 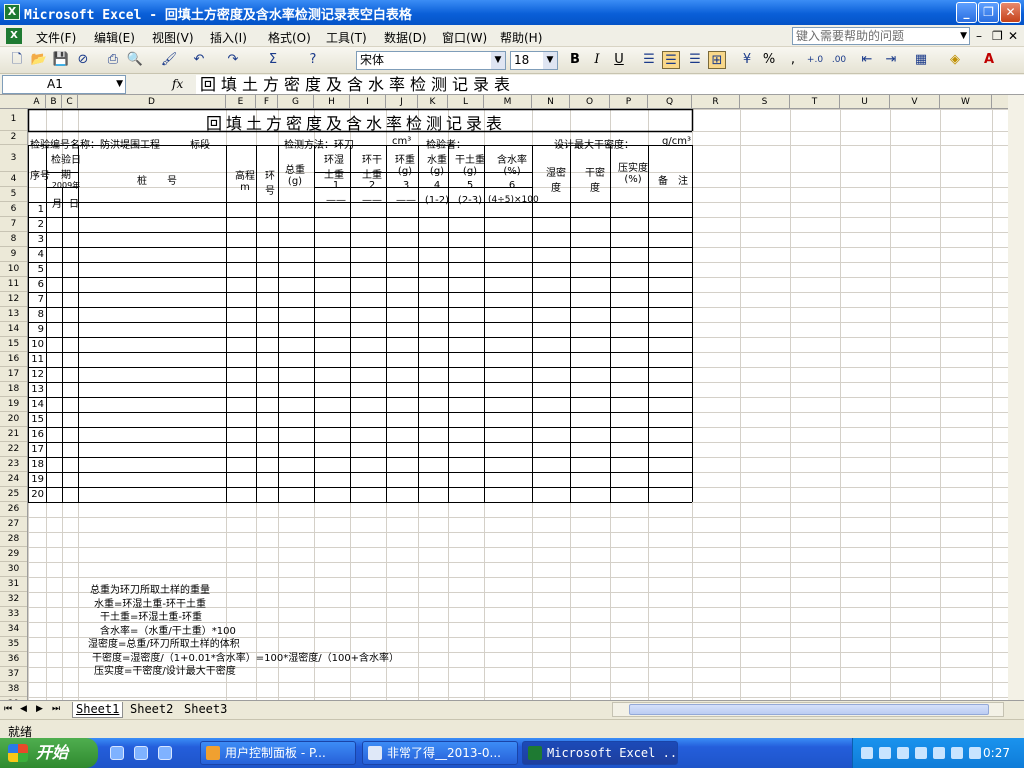 What do you see at coordinates (629, 102) in the screenshot?
I see `column-header-p: P` at bounding box center [629, 102].